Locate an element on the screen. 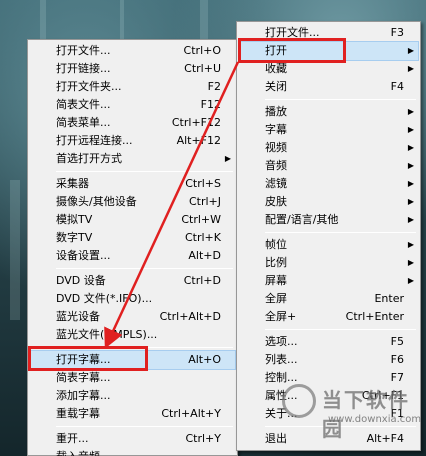 The height and width of the screenshot is (456, 426). watermark-text: 当下软件园 is located at coordinates (366, 414).